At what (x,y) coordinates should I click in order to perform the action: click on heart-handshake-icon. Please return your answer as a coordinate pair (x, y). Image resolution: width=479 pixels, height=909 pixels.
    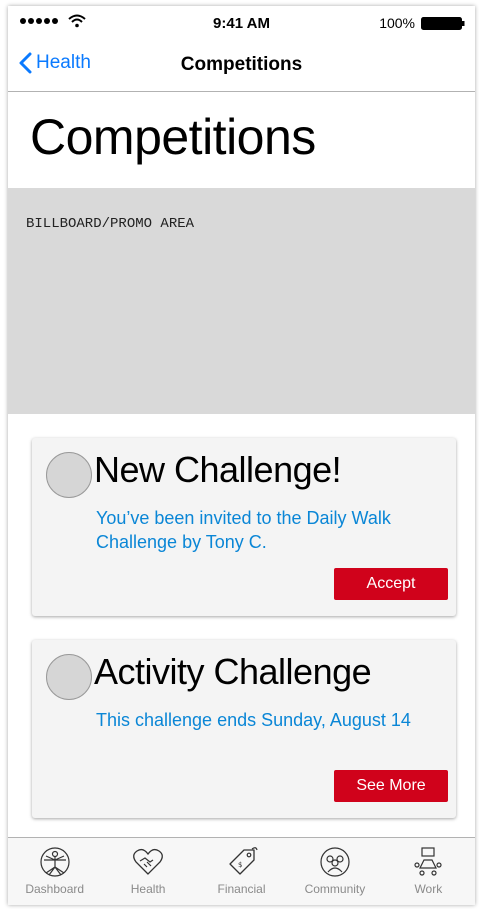
    Looking at the image, I should click on (148, 861).